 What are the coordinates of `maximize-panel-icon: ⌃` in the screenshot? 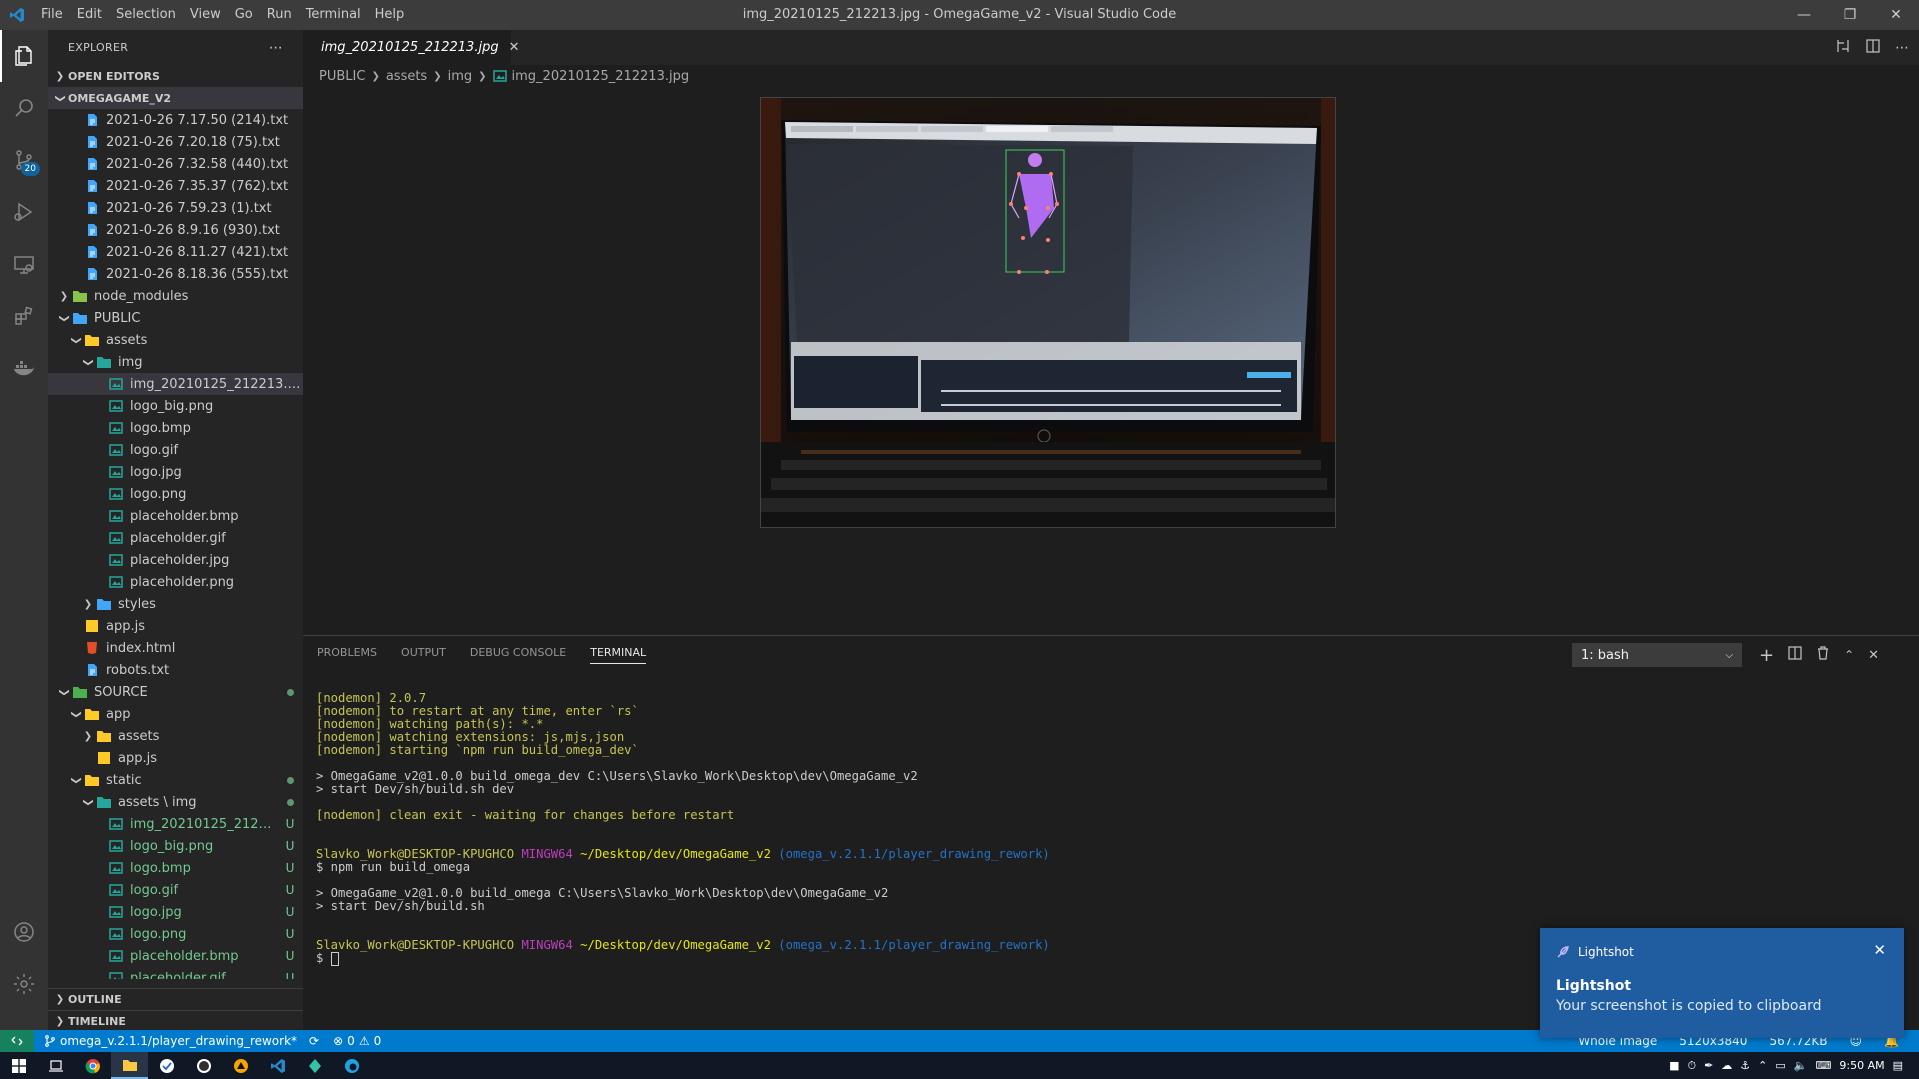 It's located at (1849, 655).